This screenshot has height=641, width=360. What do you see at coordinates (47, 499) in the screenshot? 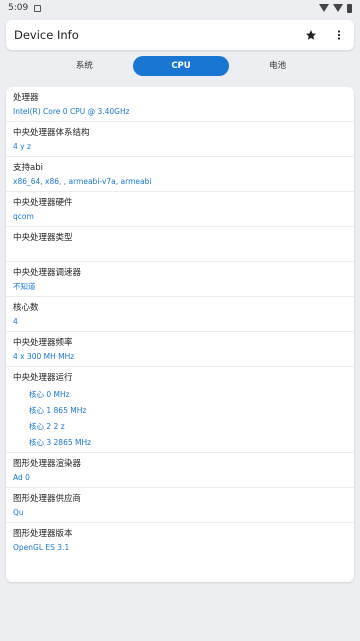
I see `row-label: 图形处理器供应商` at bounding box center [47, 499].